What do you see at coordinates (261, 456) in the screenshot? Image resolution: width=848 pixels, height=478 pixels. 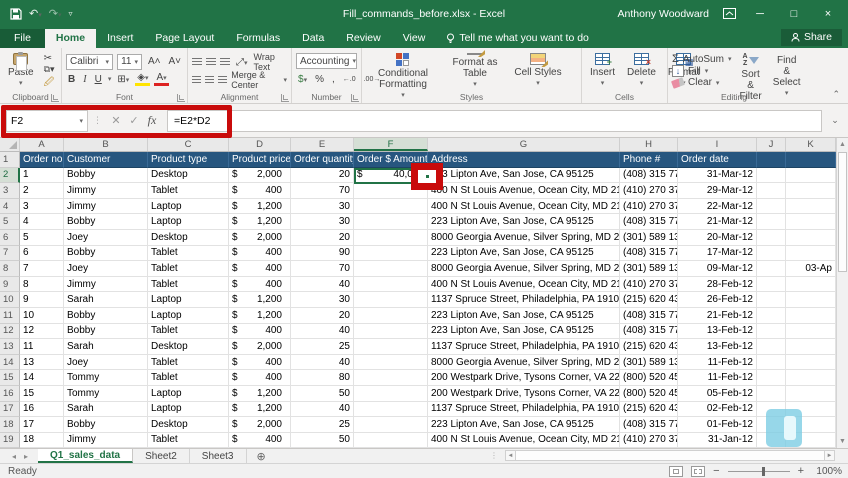 I see `new-sheet-icon: ⊕` at bounding box center [261, 456].